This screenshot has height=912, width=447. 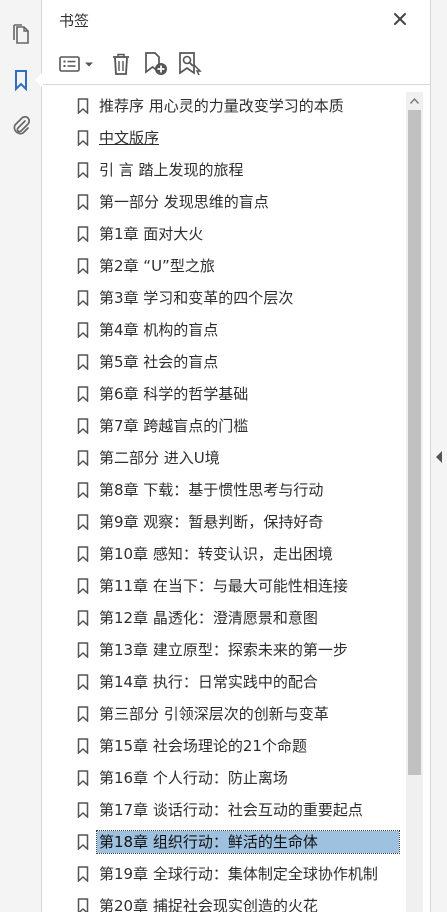 I want to click on trash-icon, so click(x=121, y=64).